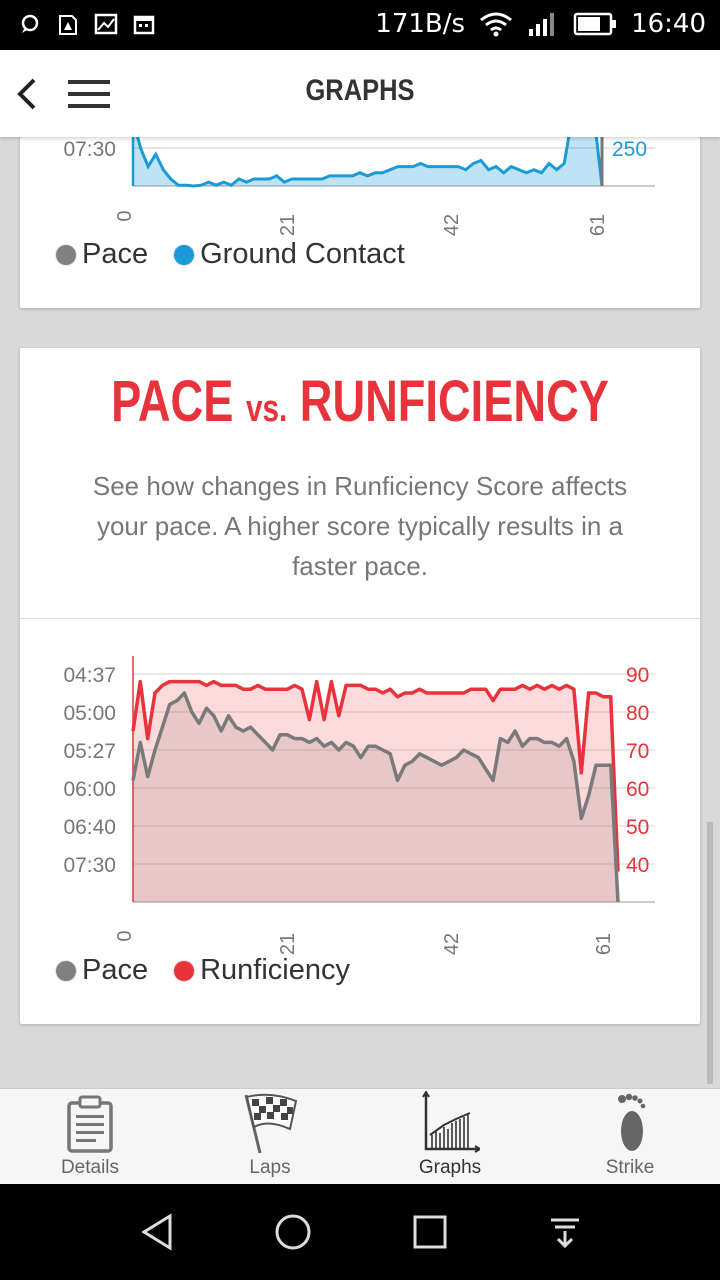 The height and width of the screenshot is (1280, 720). What do you see at coordinates (637, 751) in the screenshot?
I see `y-right-tick: 70` at bounding box center [637, 751].